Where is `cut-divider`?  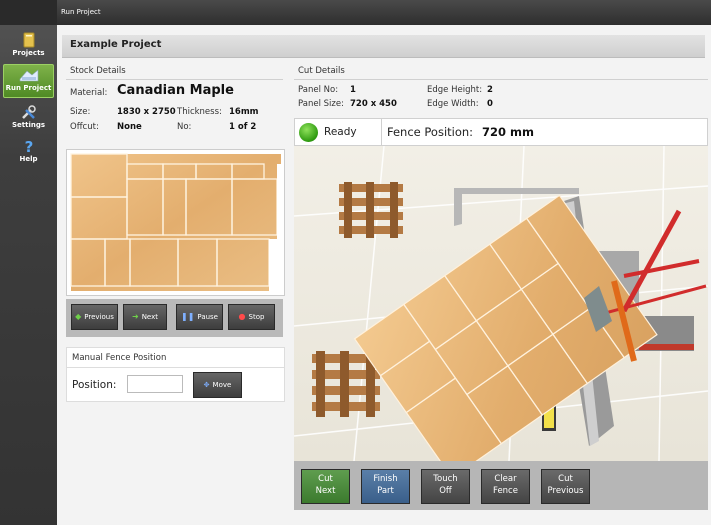 cut-divider is located at coordinates (501, 79).